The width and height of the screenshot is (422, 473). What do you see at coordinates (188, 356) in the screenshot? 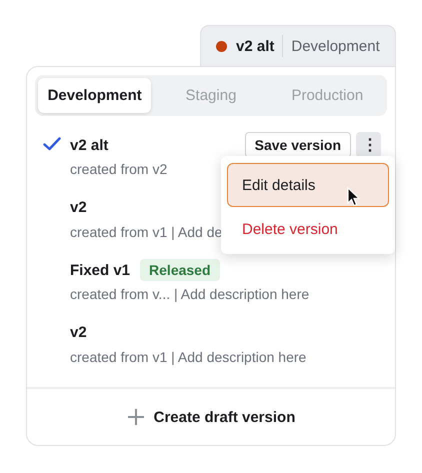
I see `version-description: created from v1 | Add description here` at bounding box center [188, 356].